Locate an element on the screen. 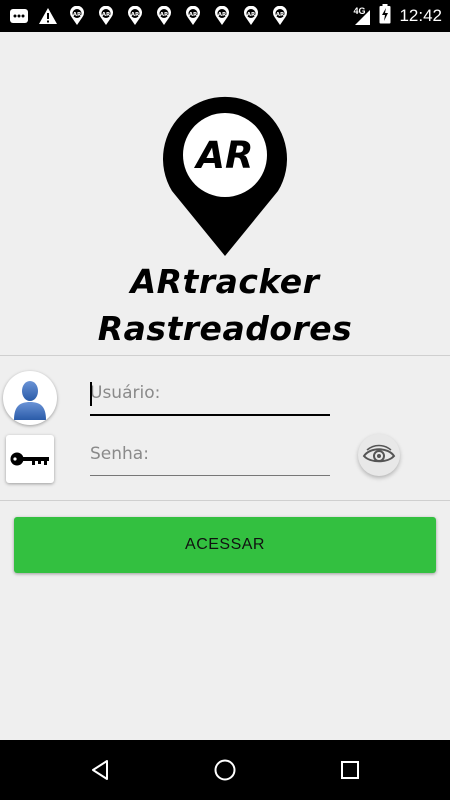  home-icon is located at coordinates (225, 770).